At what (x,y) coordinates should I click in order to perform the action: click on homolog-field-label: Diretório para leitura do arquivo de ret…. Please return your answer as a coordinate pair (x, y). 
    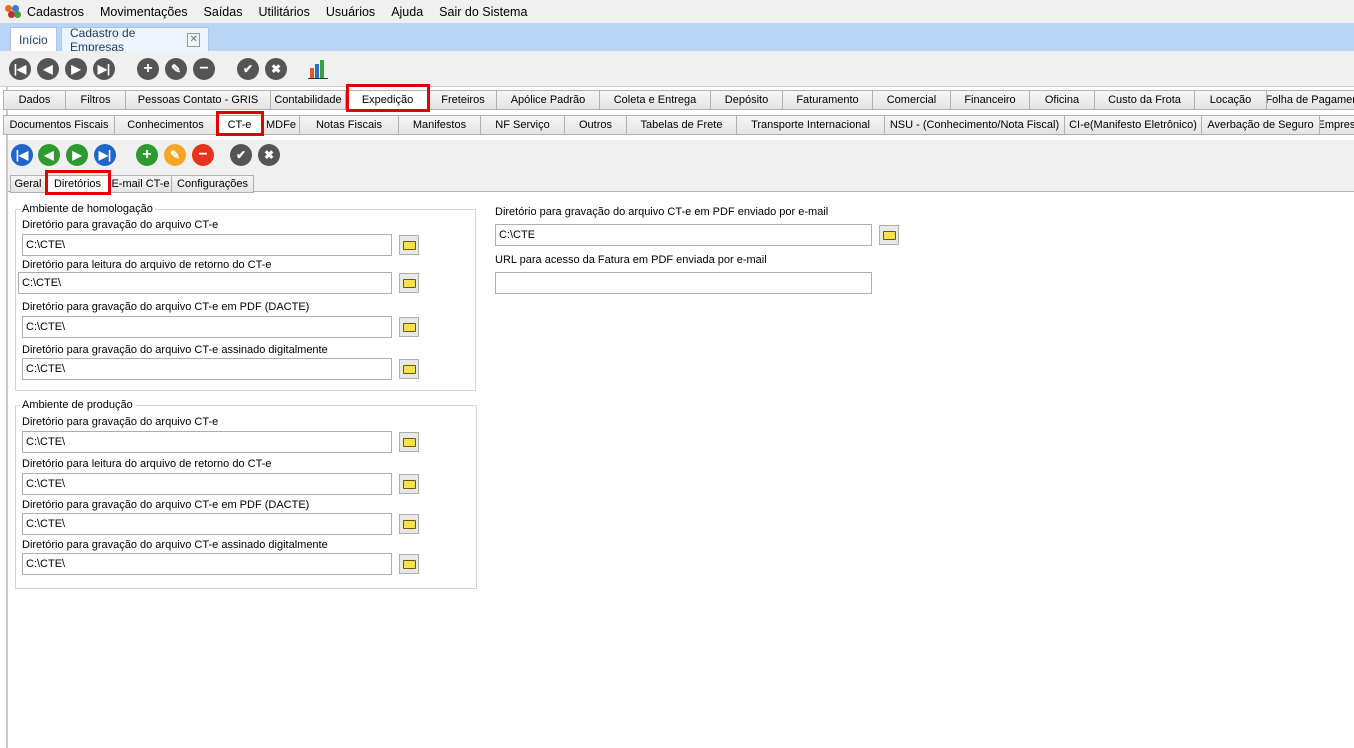
    Looking at the image, I should click on (147, 265).